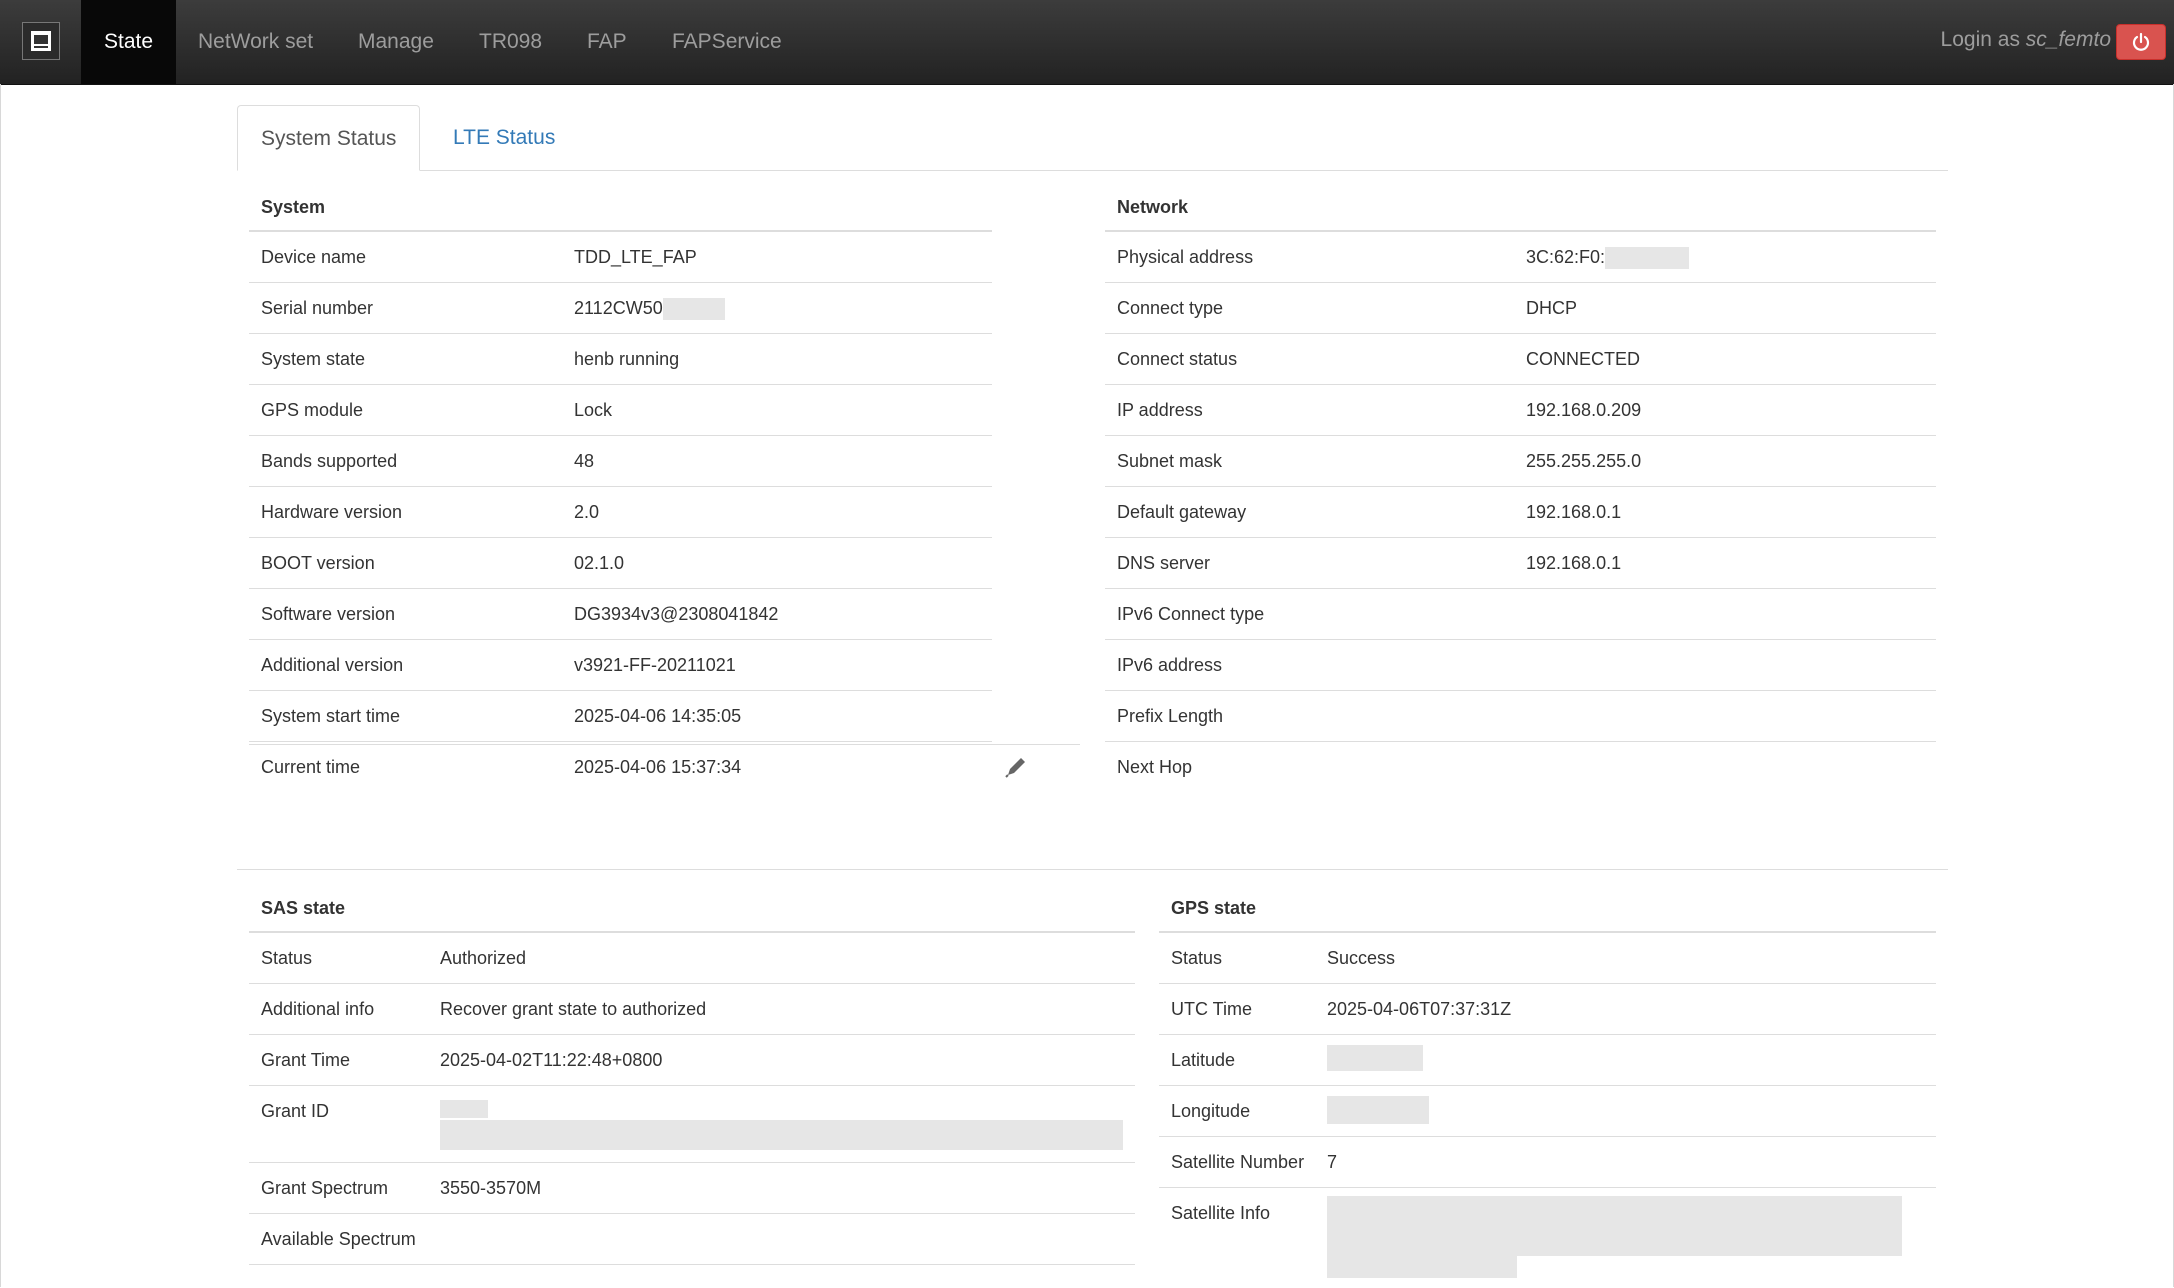 The image size is (2174, 1288). Describe the element at coordinates (1211, 1009) in the screenshot. I see `row-key: UTC Time` at that location.